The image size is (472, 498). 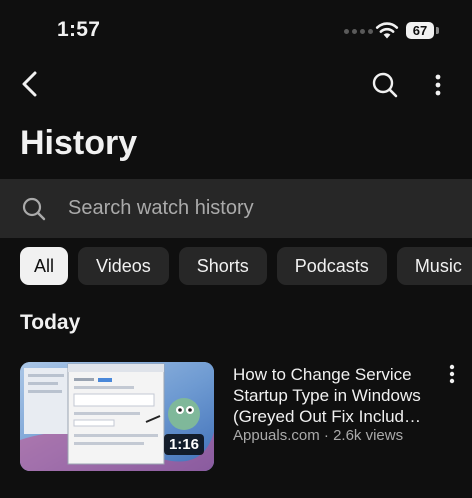 What do you see at coordinates (276, 435) in the screenshot?
I see `channel-name: Appuals.com` at bounding box center [276, 435].